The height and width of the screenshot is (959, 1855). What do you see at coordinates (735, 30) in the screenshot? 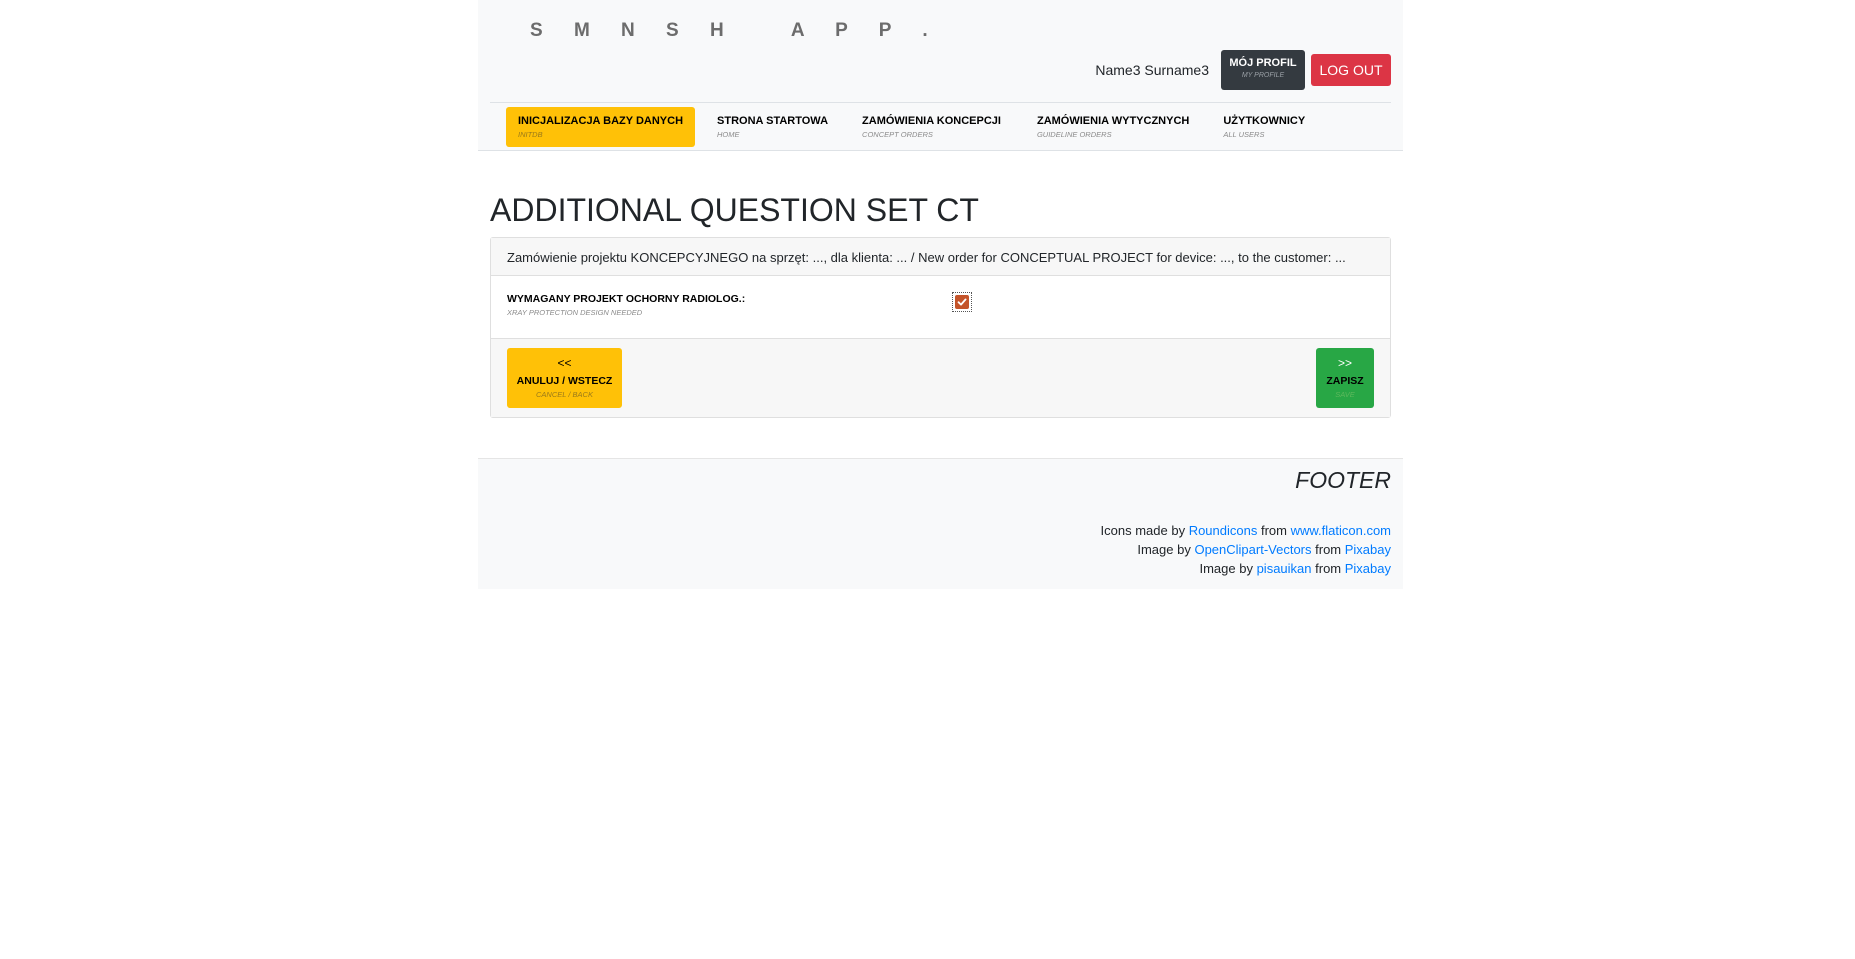
I see `brand-title: S M N S H A P P .` at bounding box center [735, 30].